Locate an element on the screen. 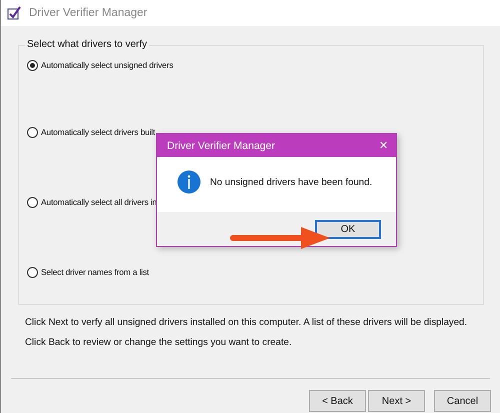 The image size is (500, 413). wizard-button: Next > is located at coordinates (396, 401).